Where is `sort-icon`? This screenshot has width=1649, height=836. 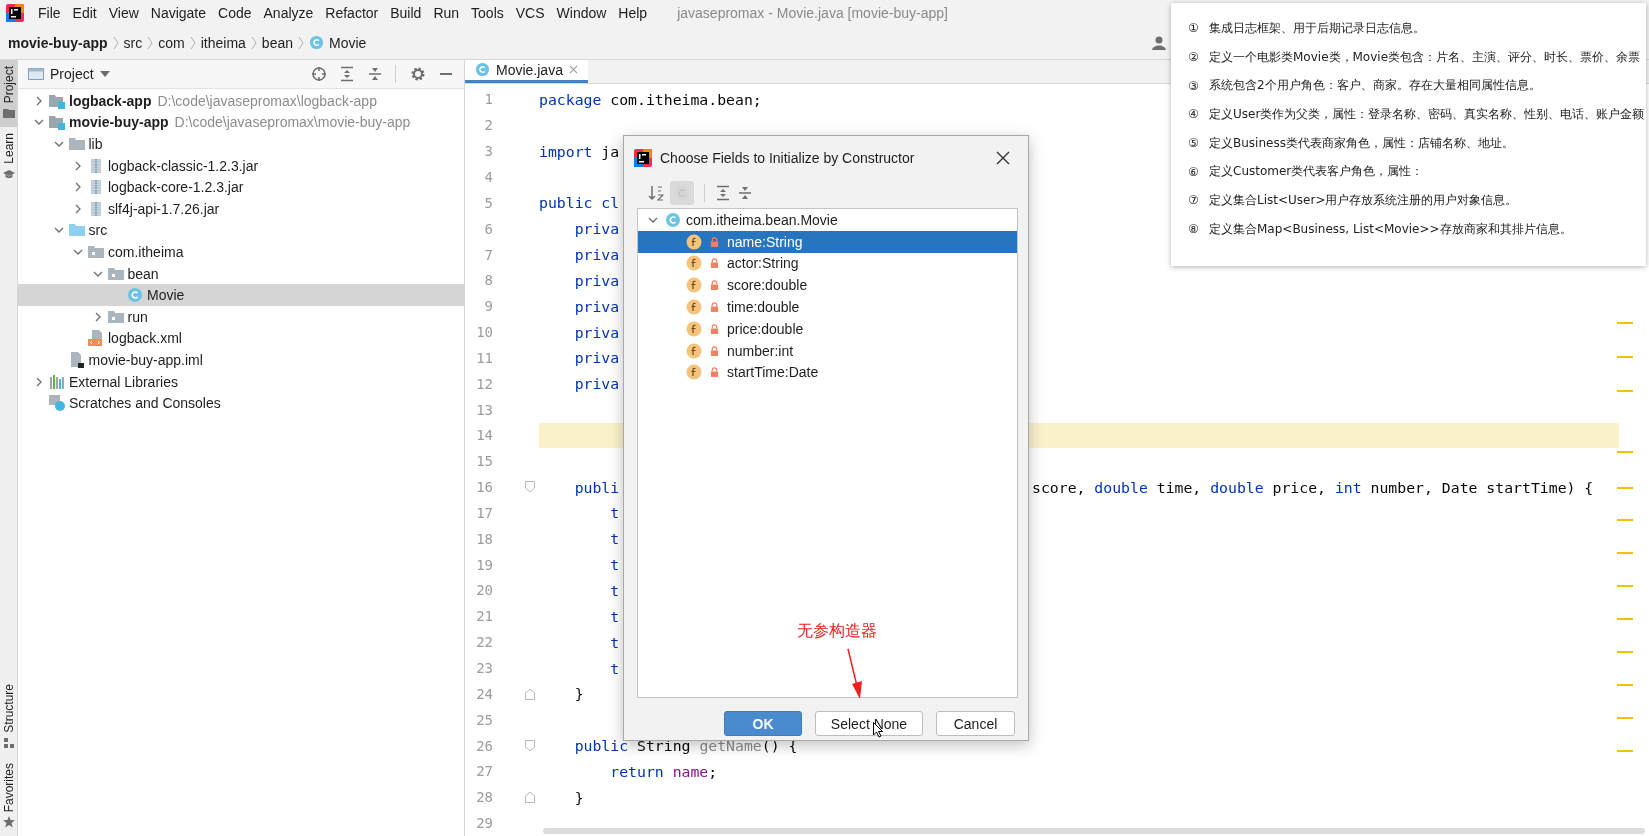 sort-icon is located at coordinates (656, 193).